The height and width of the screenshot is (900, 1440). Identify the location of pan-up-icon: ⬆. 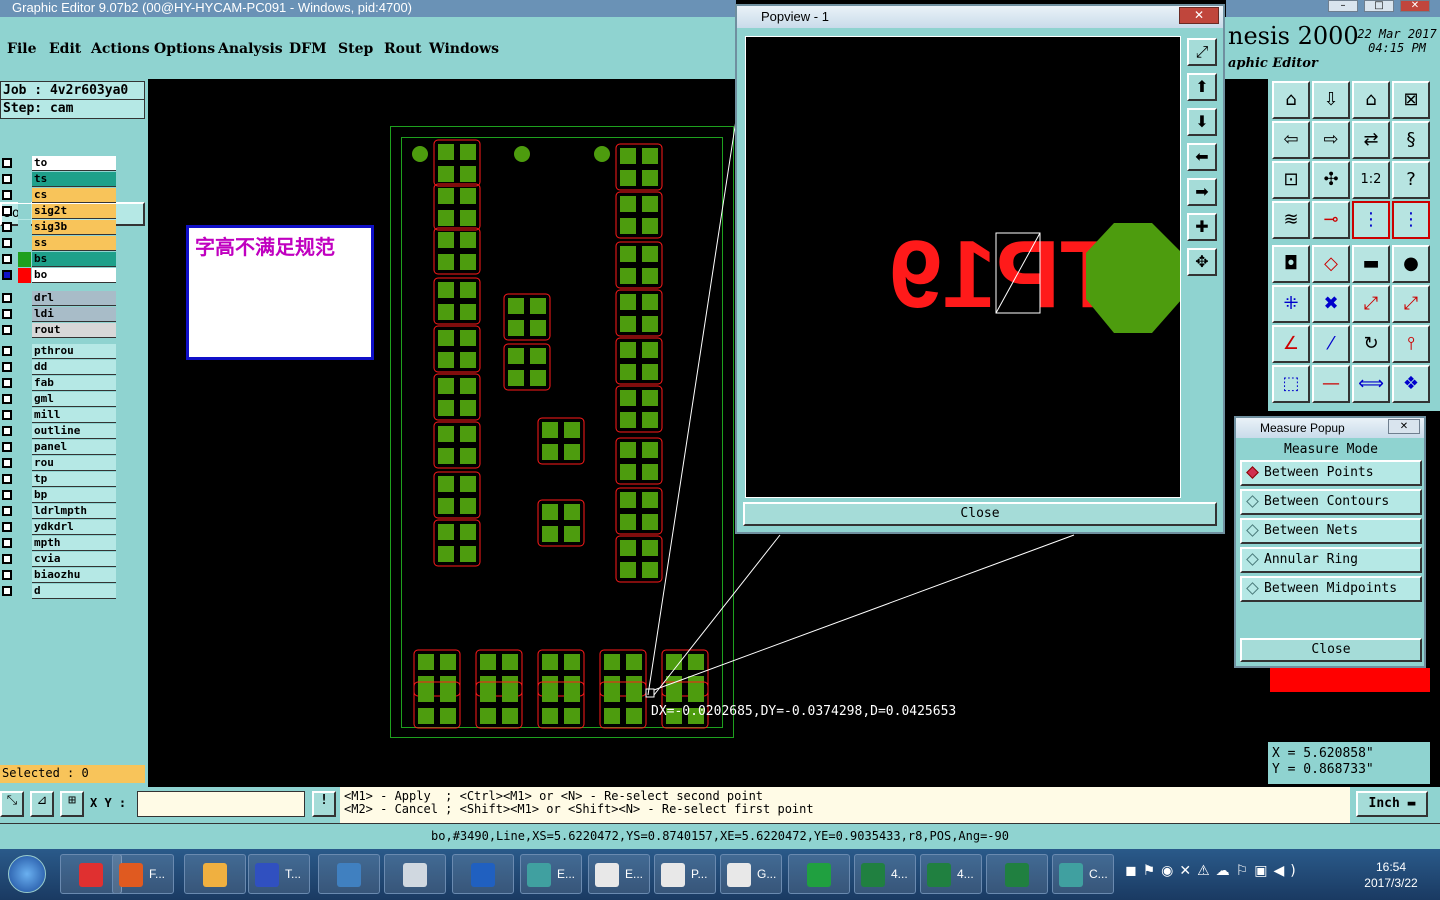
(1202, 87).